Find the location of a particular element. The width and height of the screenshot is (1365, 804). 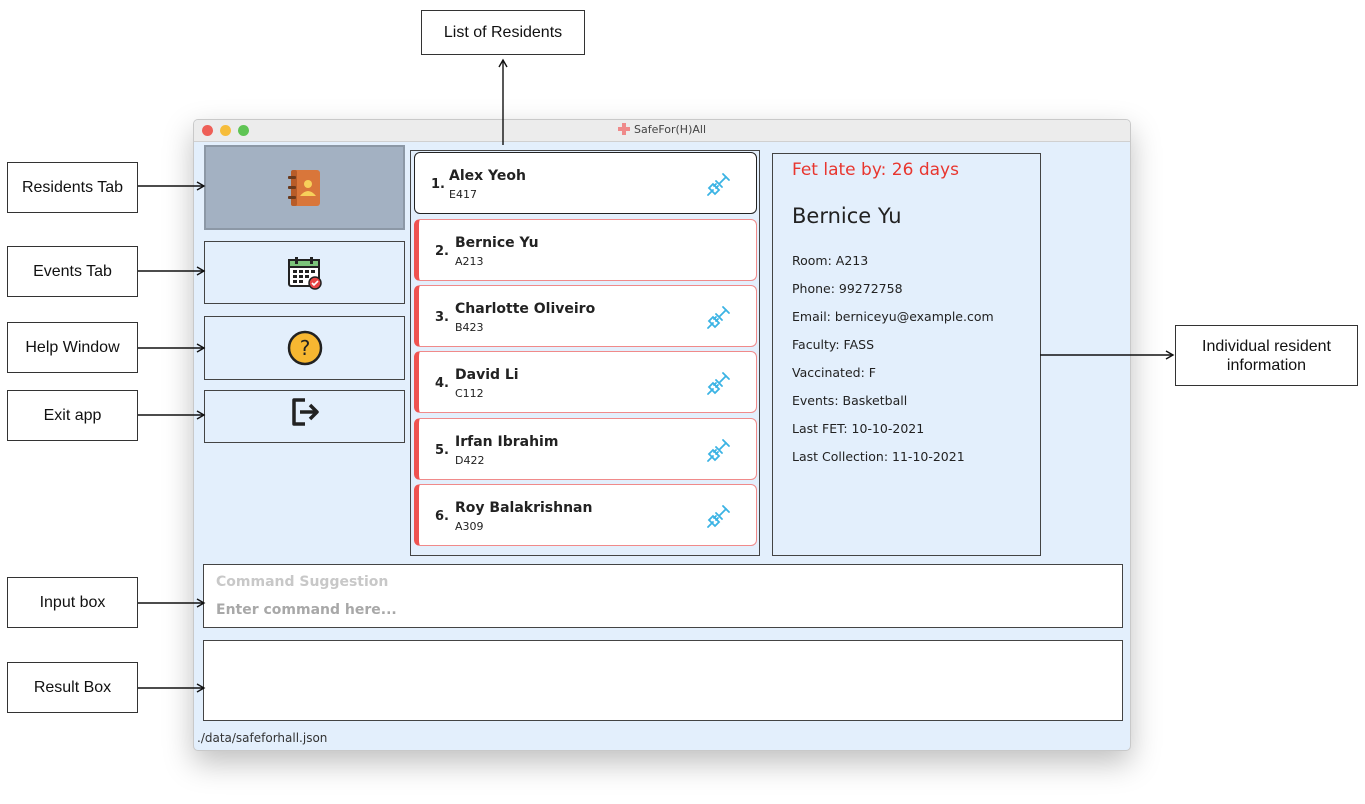

tab-help: ? is located at coordinates (304, 348).